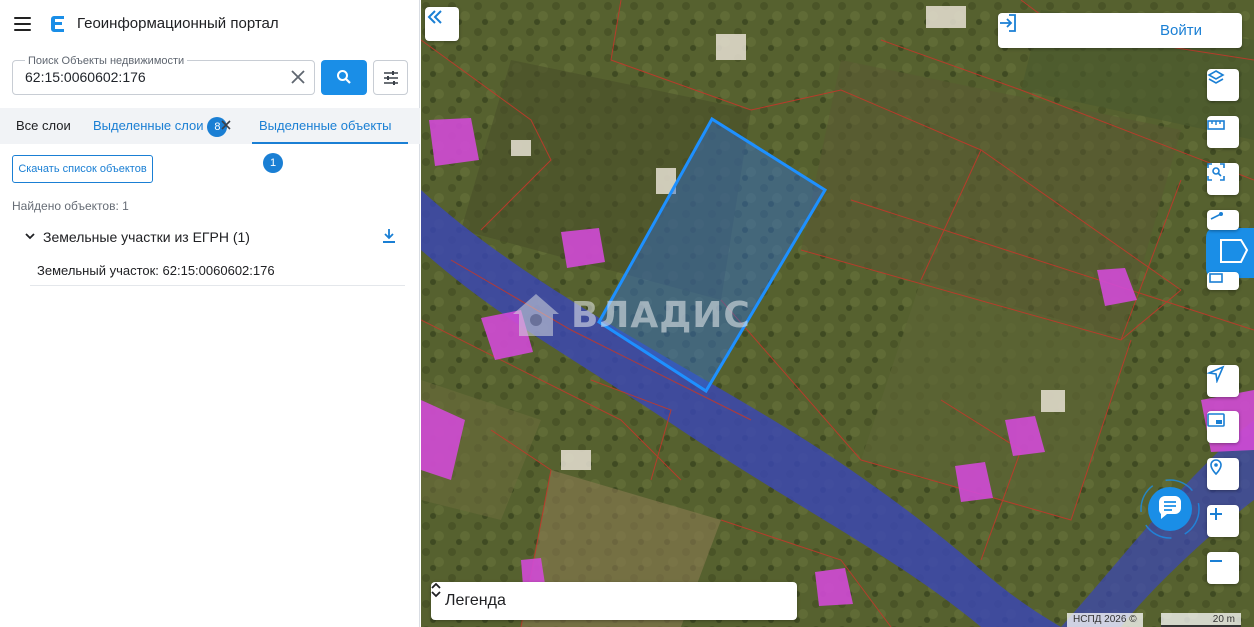  What do you see at coordinates (434, 17) in the screenshot?
I see `double-chevron-left-icon` at bounding box center [434, 17].